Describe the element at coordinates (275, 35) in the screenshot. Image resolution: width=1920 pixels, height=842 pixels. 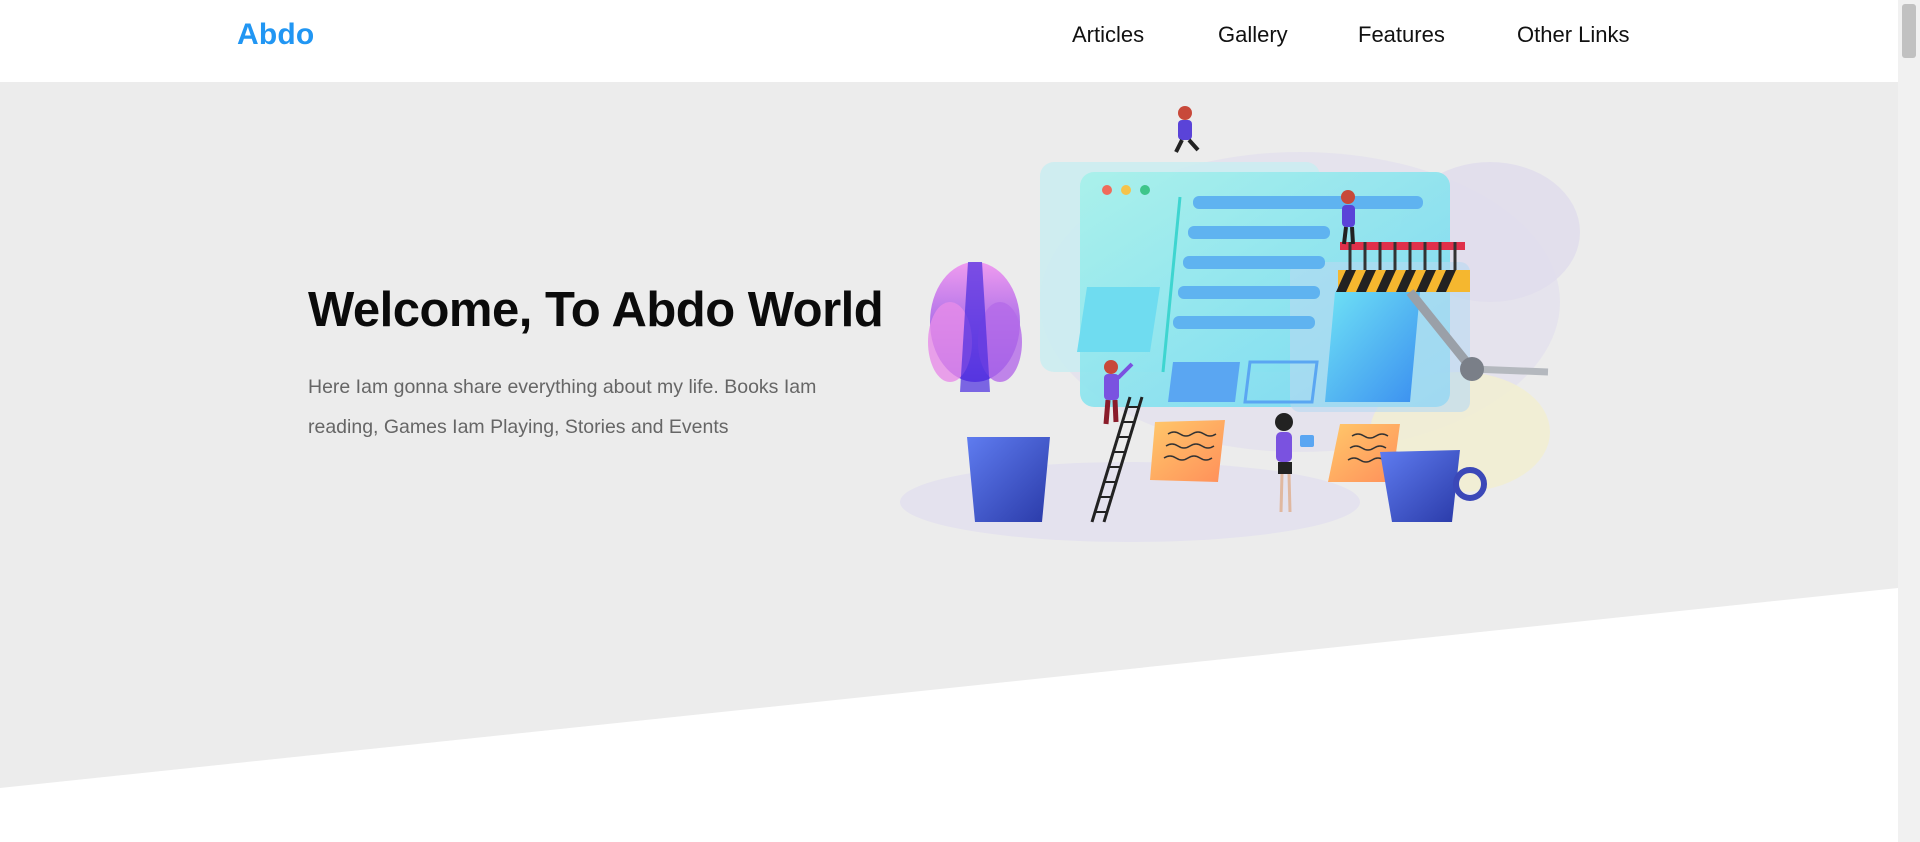
I see `logo-link: Abdo` at that location.